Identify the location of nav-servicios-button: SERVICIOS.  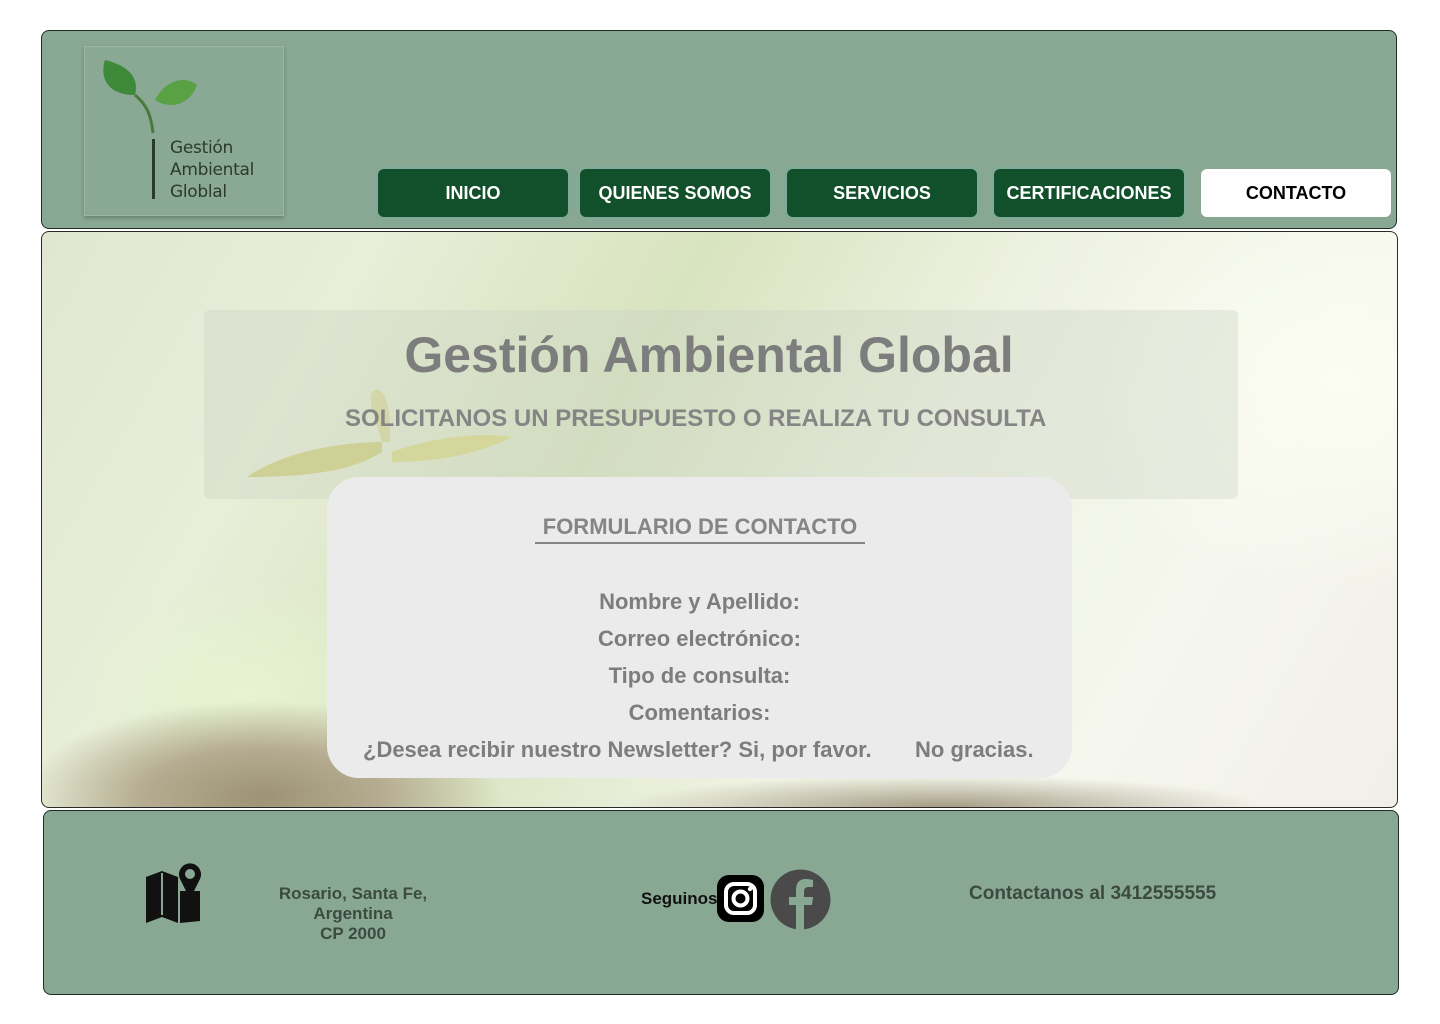
(882, 193).